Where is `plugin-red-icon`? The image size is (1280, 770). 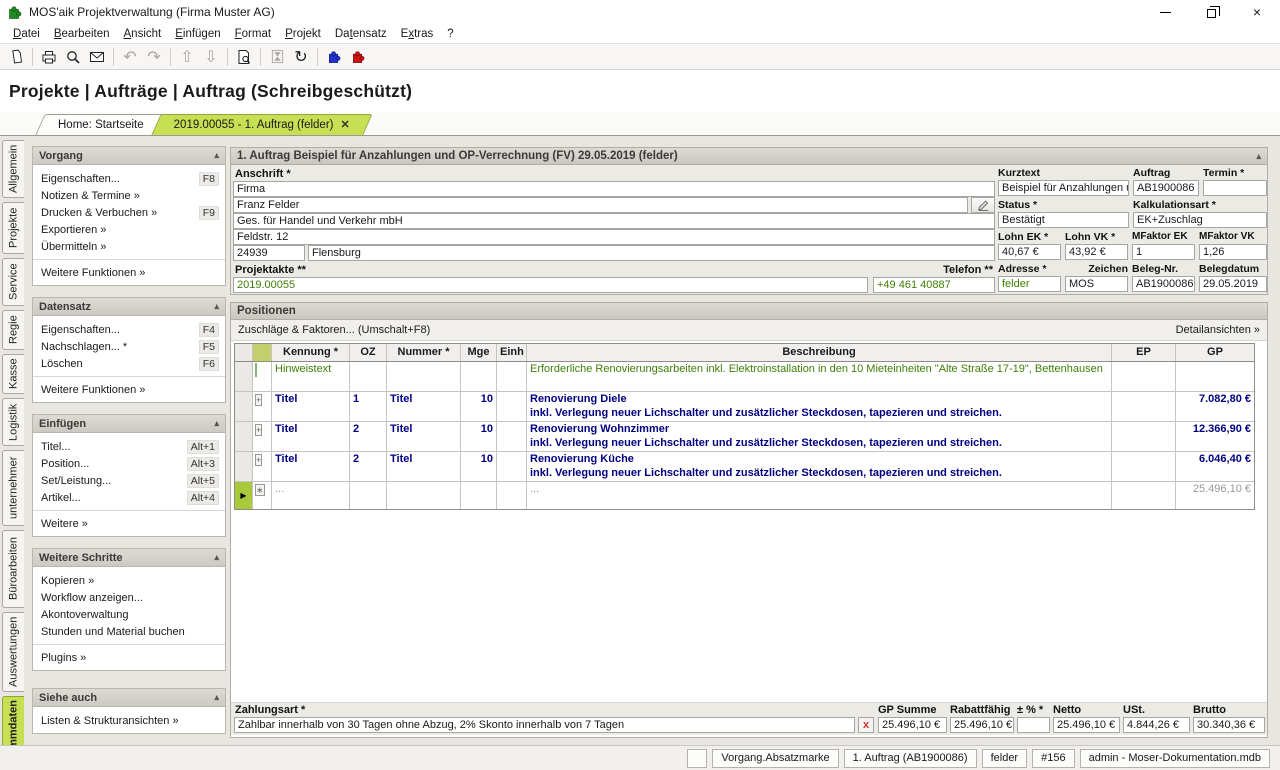
plugin-red-icon is located at coordinates (358, 56).